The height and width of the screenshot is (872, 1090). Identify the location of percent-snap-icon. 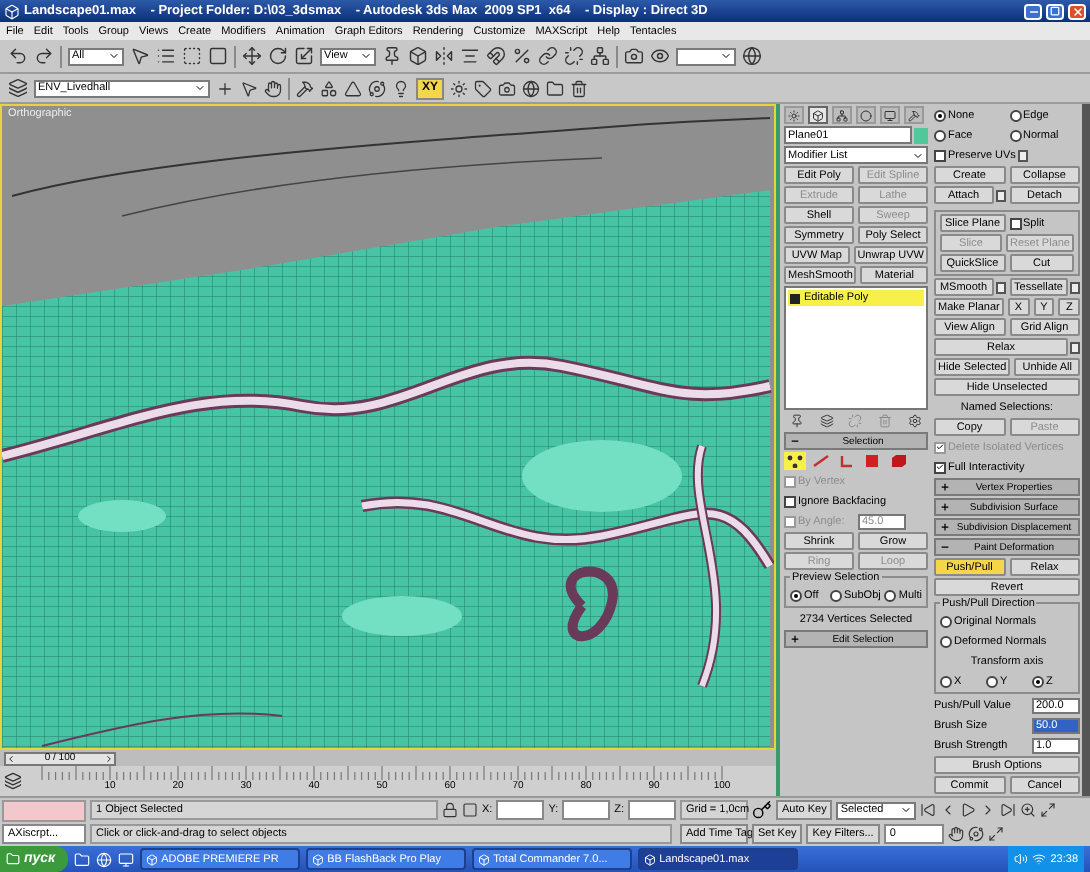
(522, 56).